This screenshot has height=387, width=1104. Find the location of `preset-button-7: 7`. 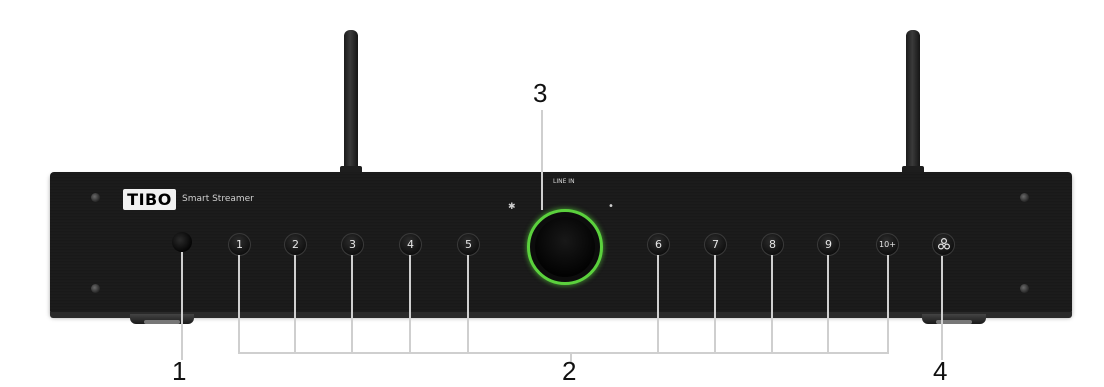

preset-button-7: 7 is located at coordinates (715, 244).